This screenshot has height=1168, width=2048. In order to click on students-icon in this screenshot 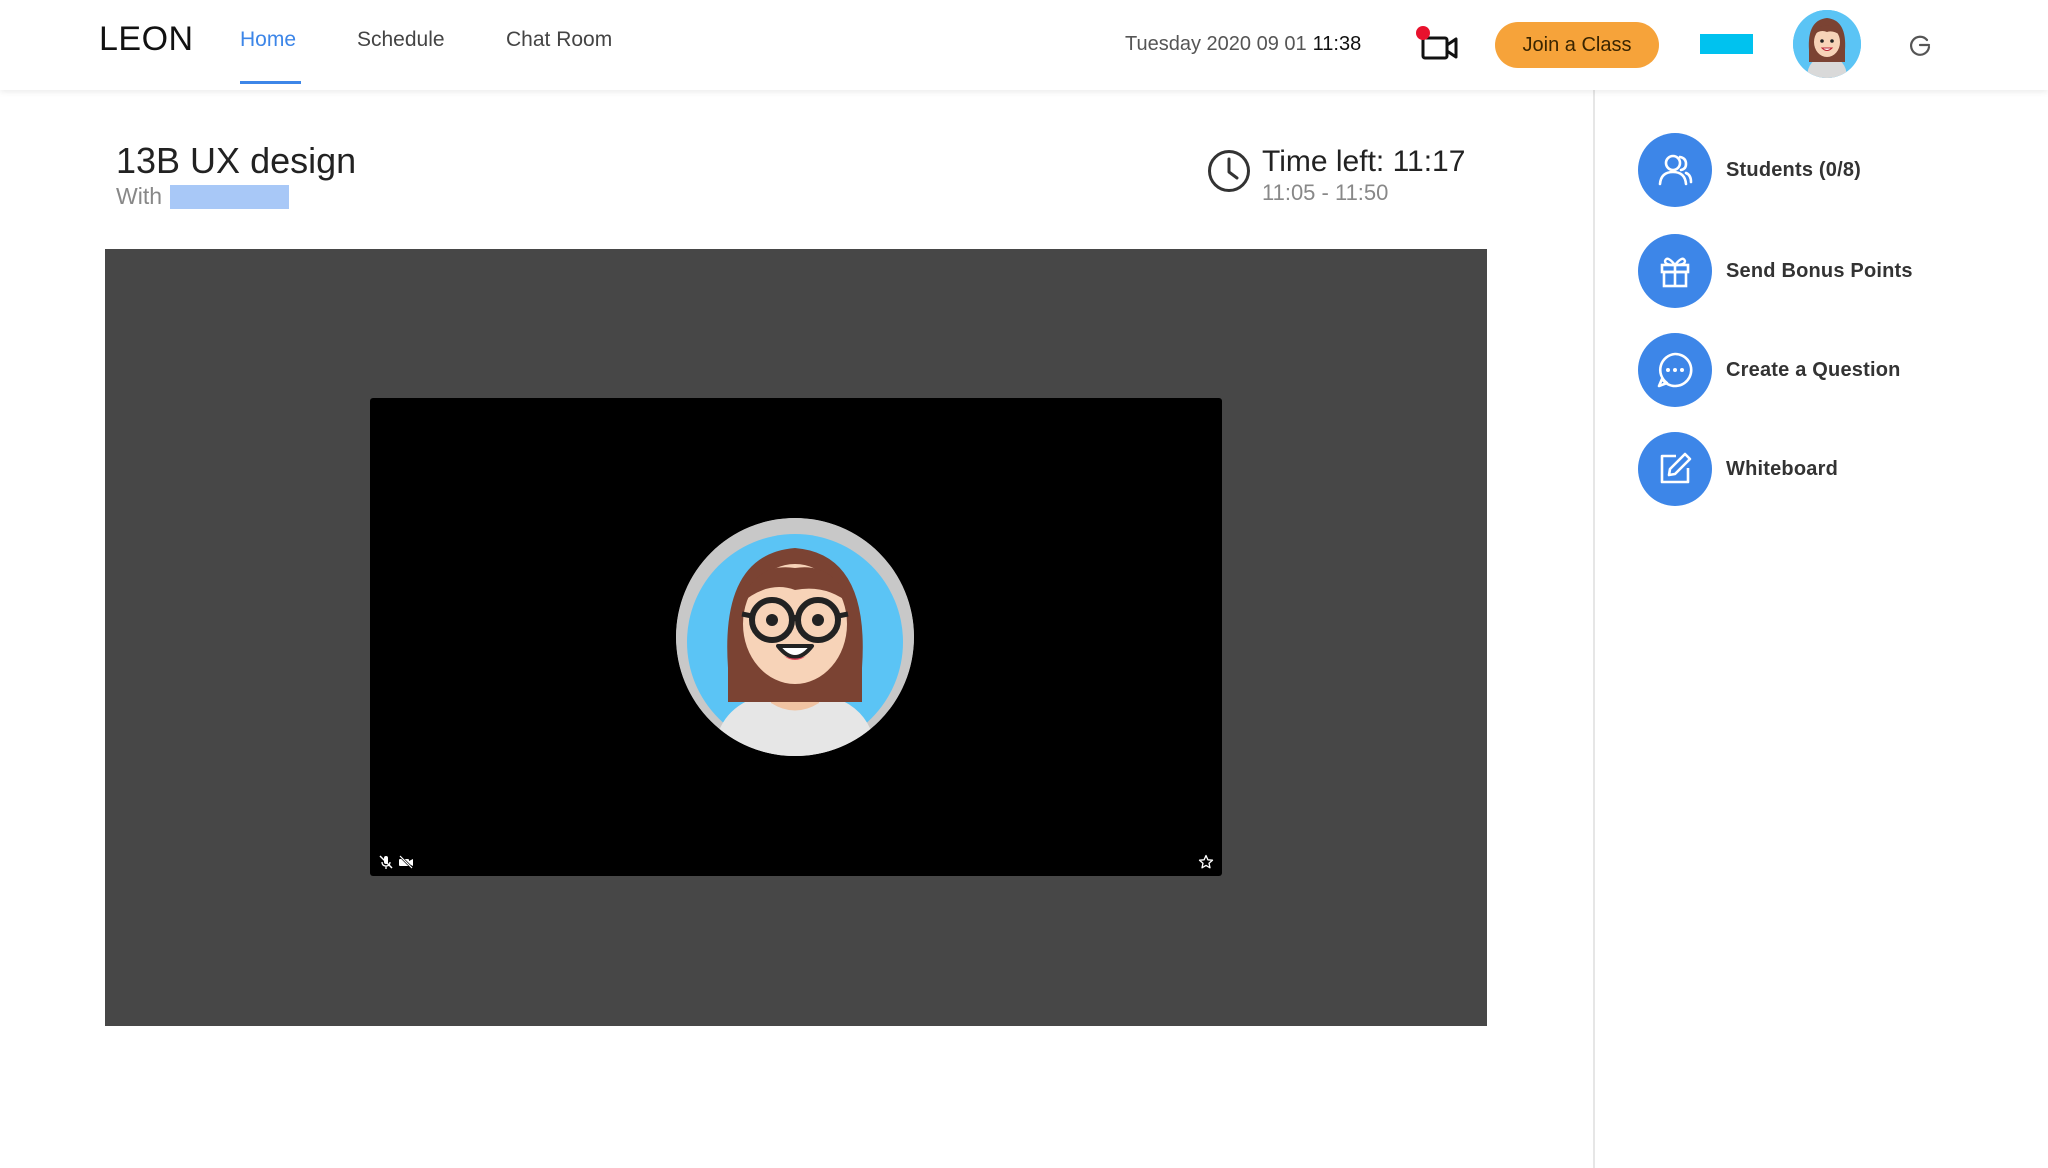, I will do `click(1675, 170)`.